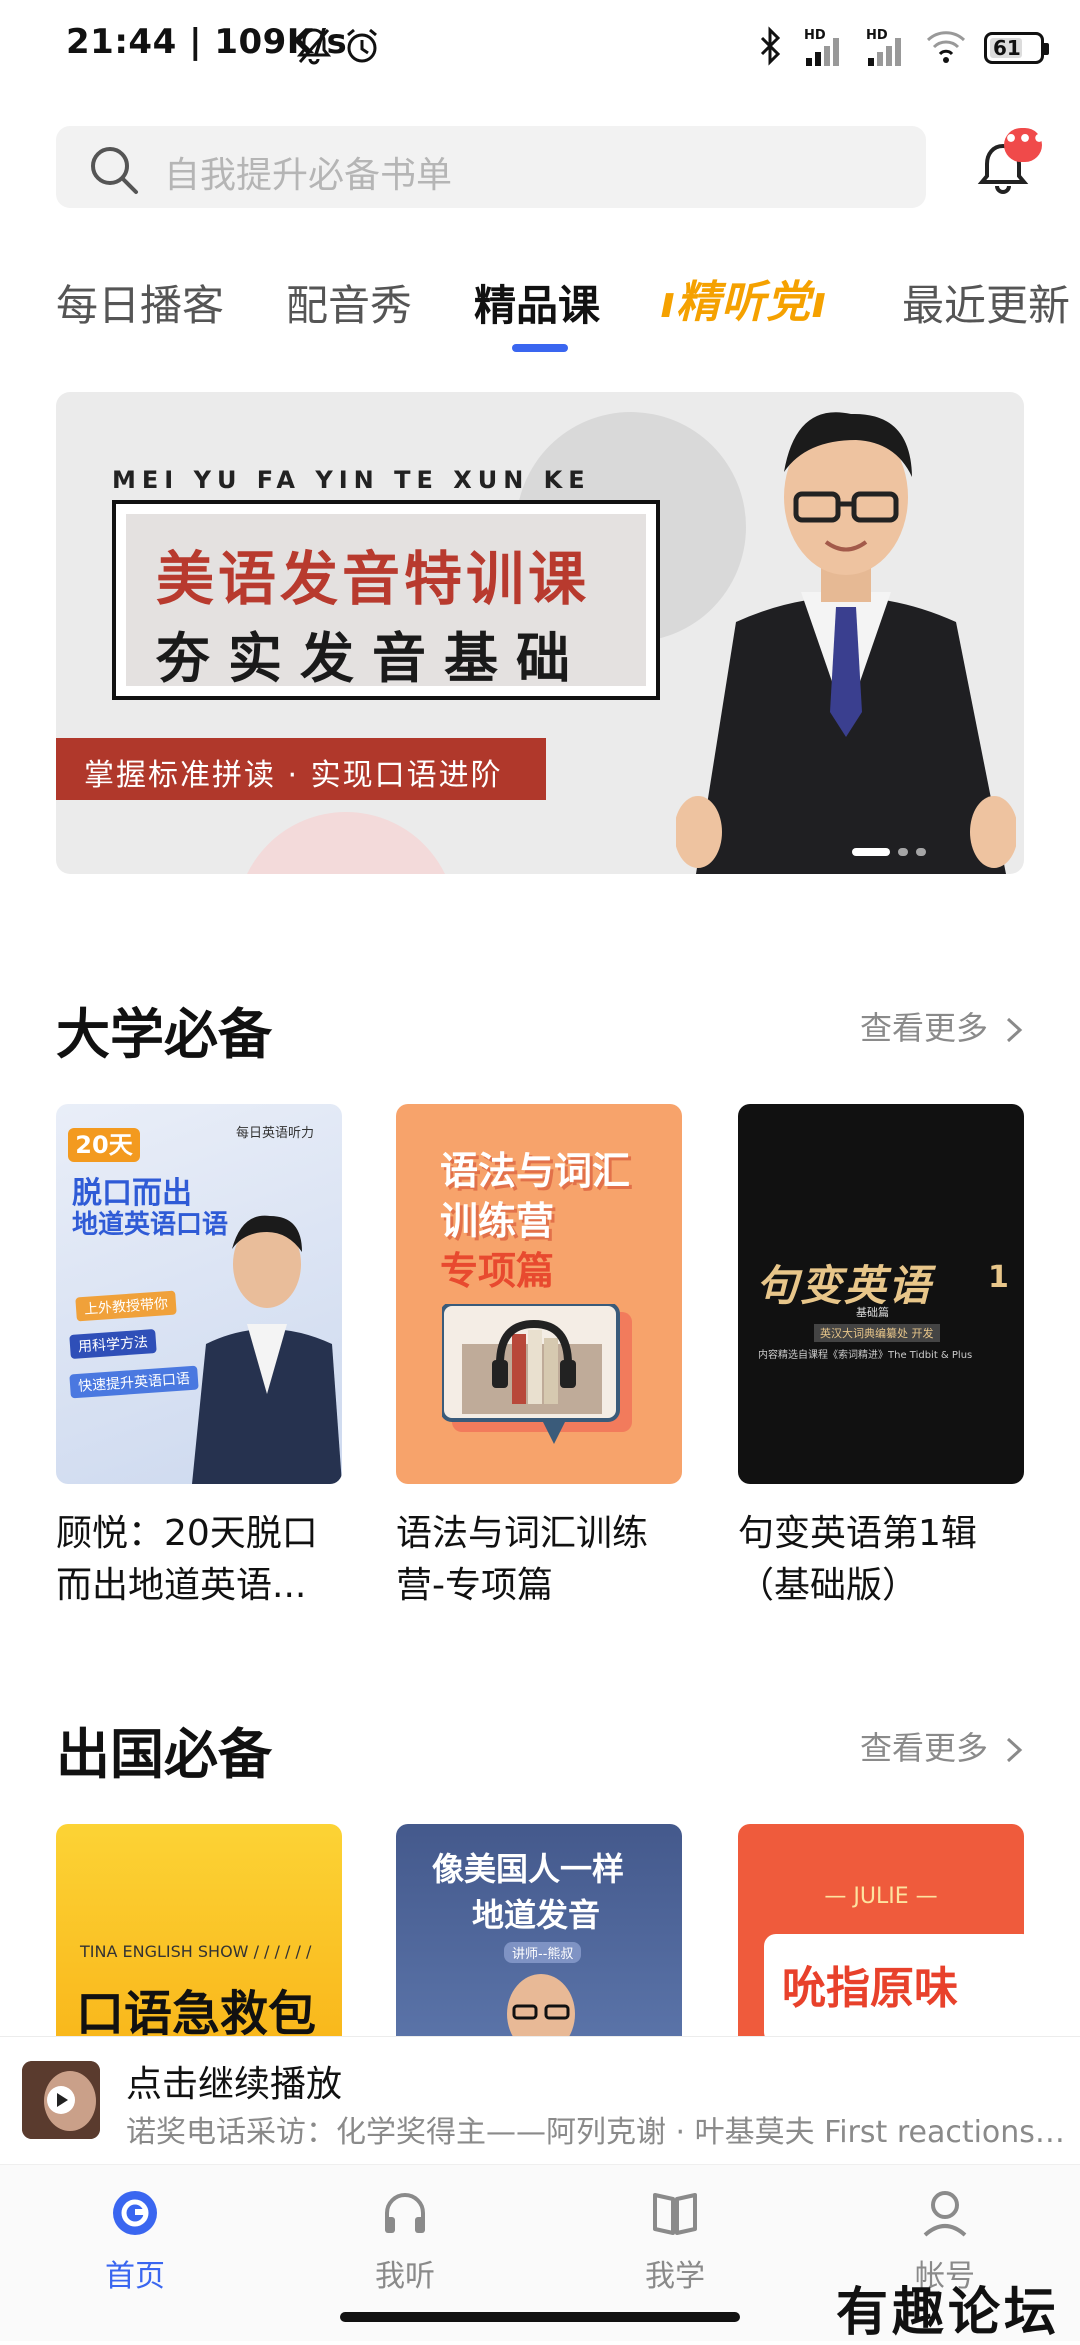 The image size is (1080, 2345). Describe the element at coordinates (877, 1333) in the screenshot. I see `cover-line: 英汉大词典编纂处 开发` at that location.